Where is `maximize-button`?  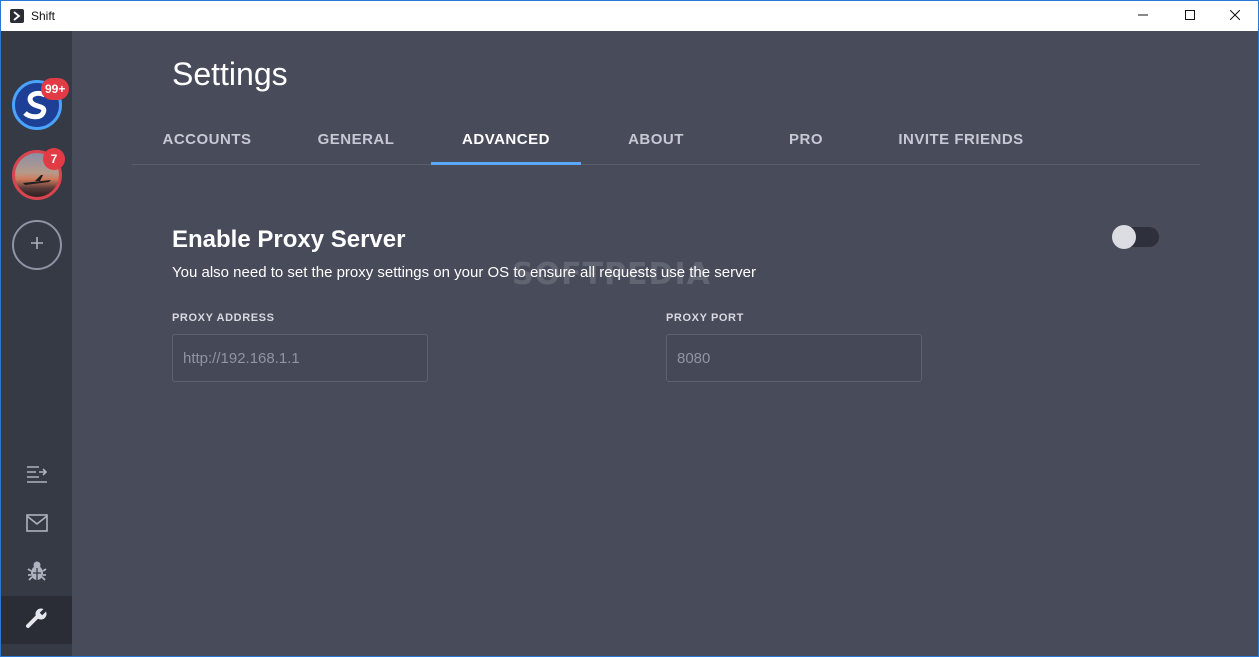 maximize-button is located at coordinates (1190, 16).